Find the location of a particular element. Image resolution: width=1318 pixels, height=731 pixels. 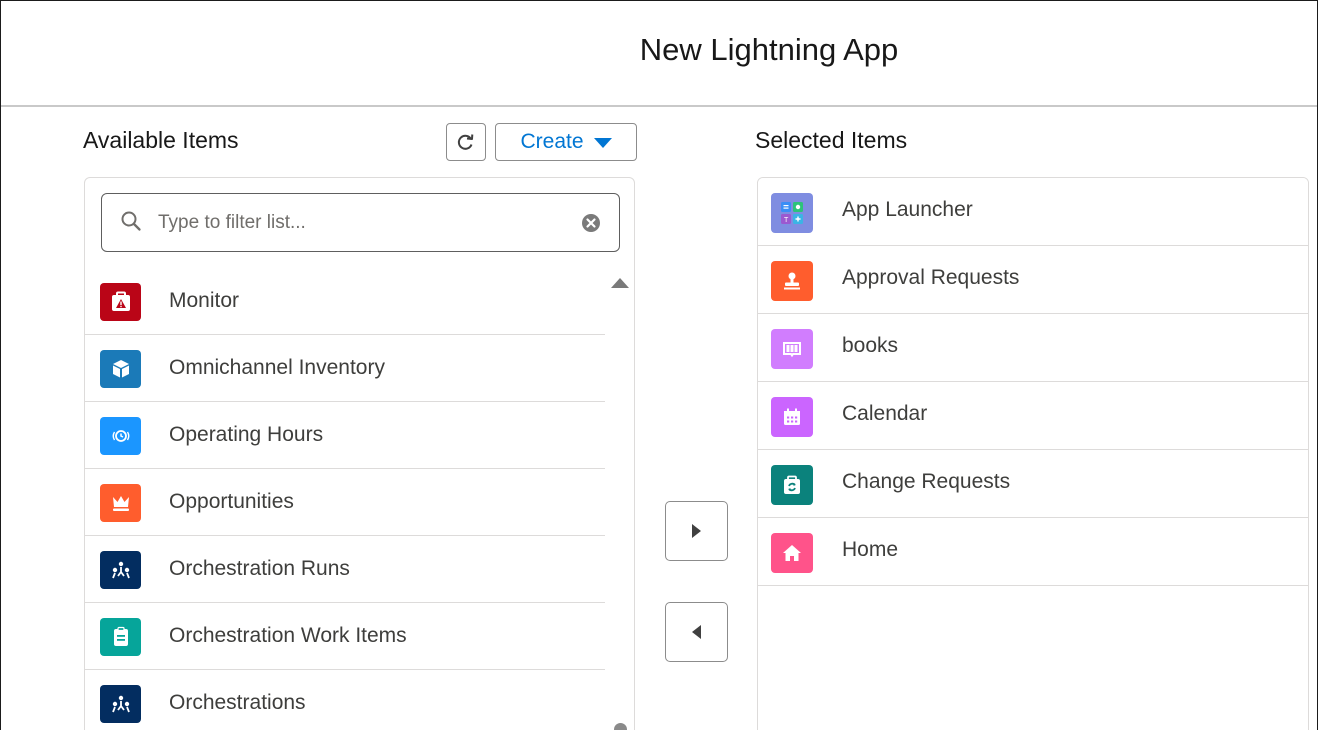

selected-items-label: Selected Items is located at coordinates (831, 140).